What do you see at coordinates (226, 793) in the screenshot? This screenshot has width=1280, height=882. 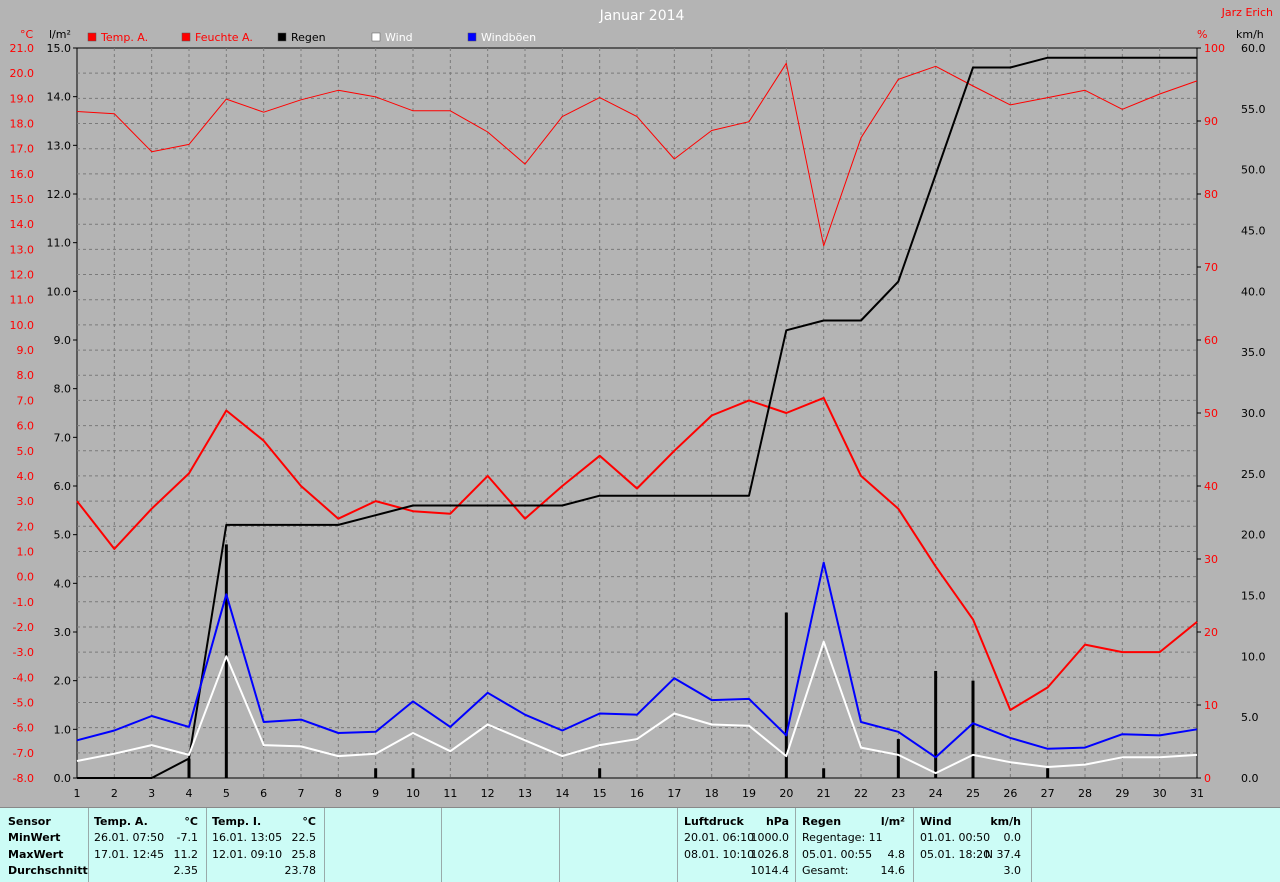 I see `x-tick-label: 5` at bounding box center [226, 793].